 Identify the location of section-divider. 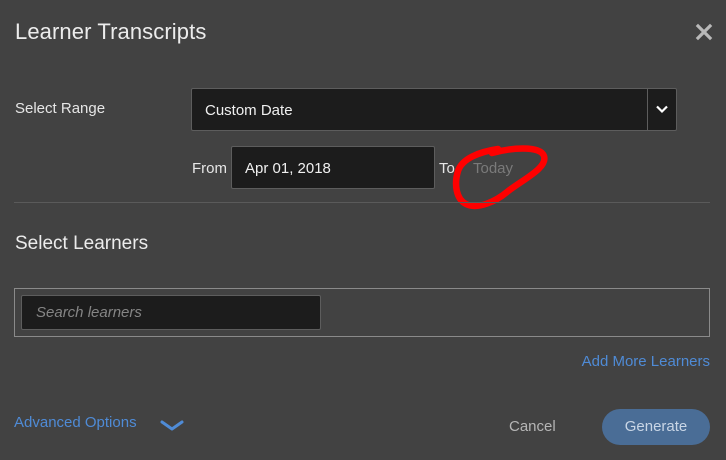
(362, 202).